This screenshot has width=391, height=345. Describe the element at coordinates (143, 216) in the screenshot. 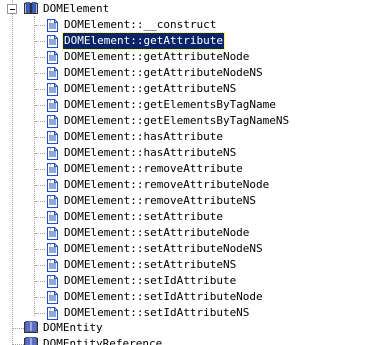

I see `tree-leaf-label: DOMElement::setAttribute` at that location.